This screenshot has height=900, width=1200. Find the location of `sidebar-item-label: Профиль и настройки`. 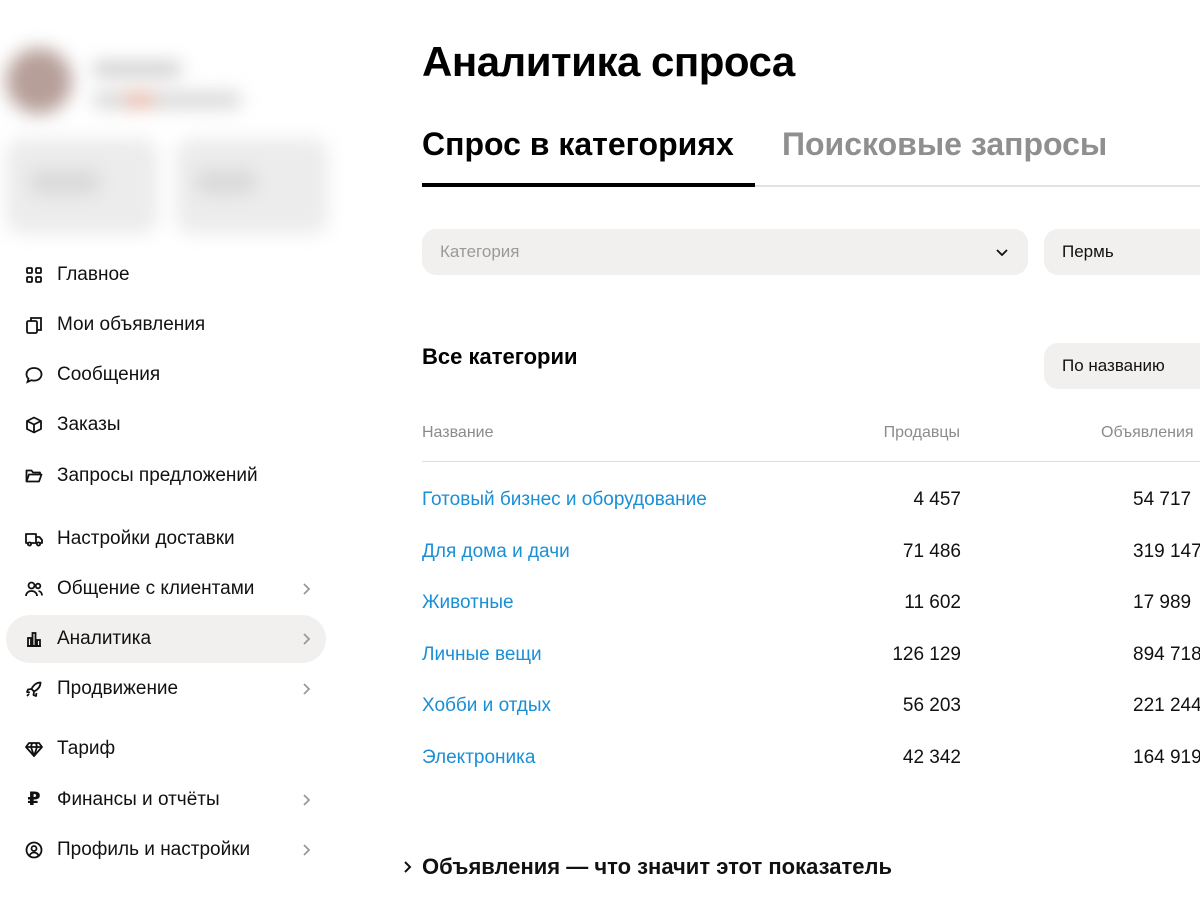

sidebar-item-label: Профиль и настройки is located at coordinates (154, 849).